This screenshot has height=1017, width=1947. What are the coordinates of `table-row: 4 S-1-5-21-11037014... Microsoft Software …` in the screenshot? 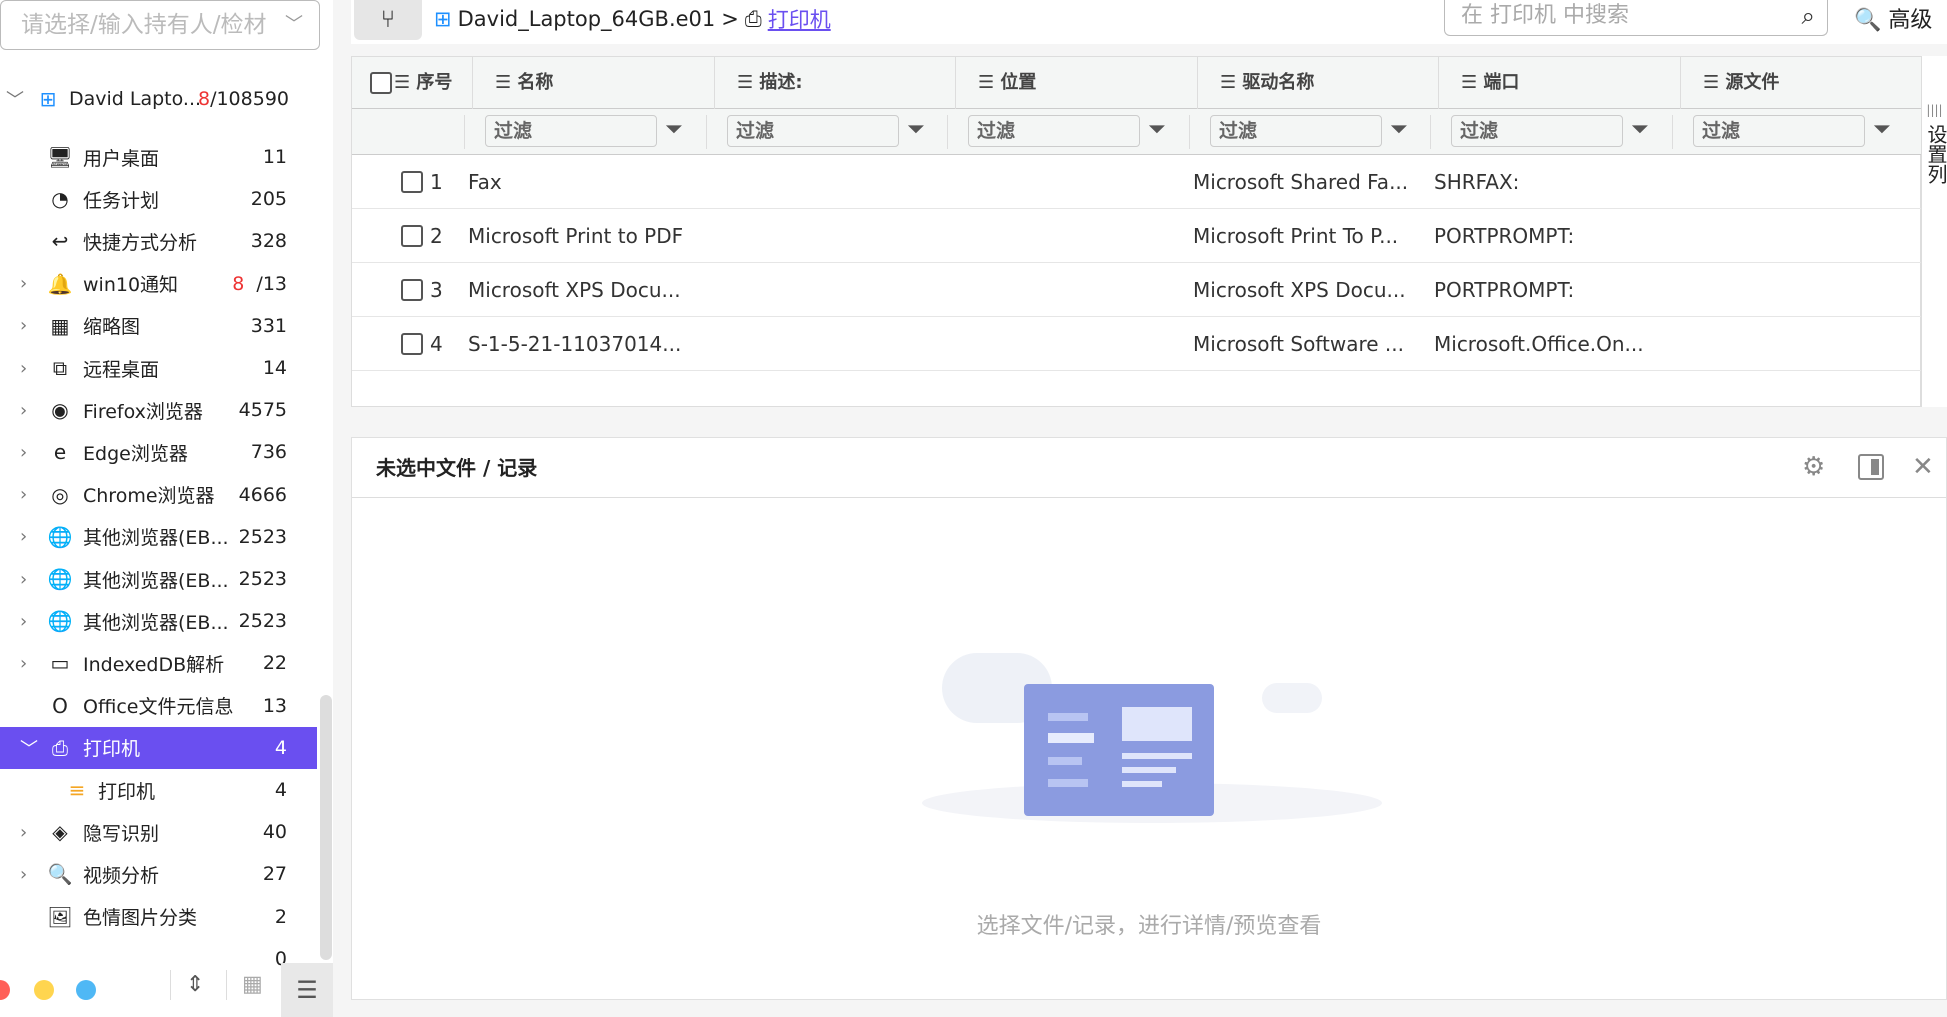 It's located at (1137, 344).